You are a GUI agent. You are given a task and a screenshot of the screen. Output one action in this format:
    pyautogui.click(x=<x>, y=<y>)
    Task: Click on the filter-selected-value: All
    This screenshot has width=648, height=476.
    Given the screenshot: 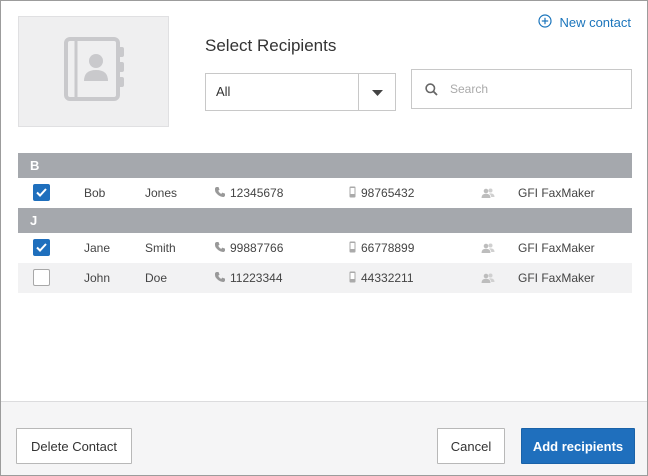 What is the action you would take?
    pyautogui.click(x=223, y=91)
    